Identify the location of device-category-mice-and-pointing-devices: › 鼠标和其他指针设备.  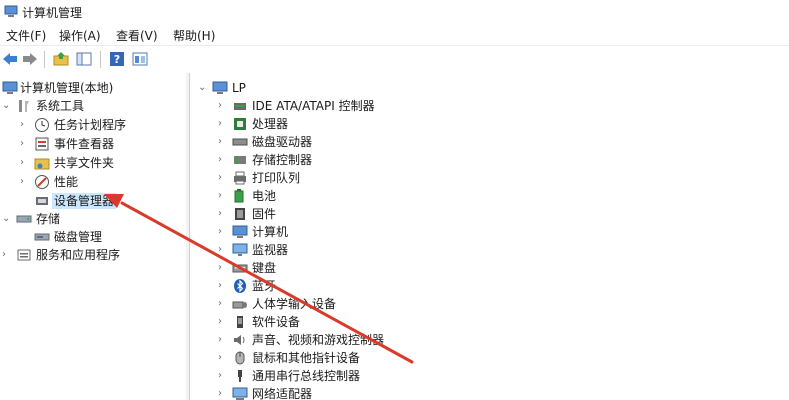
(488, 358).